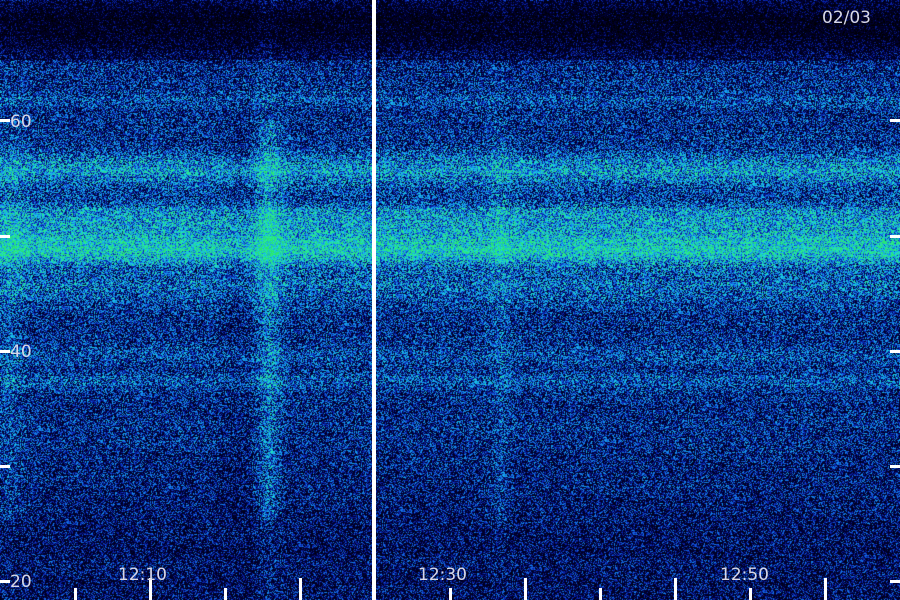  Describe the element at coordinates (21, 122) in the screenshot. I see `y-axis-label: 60` at that location.